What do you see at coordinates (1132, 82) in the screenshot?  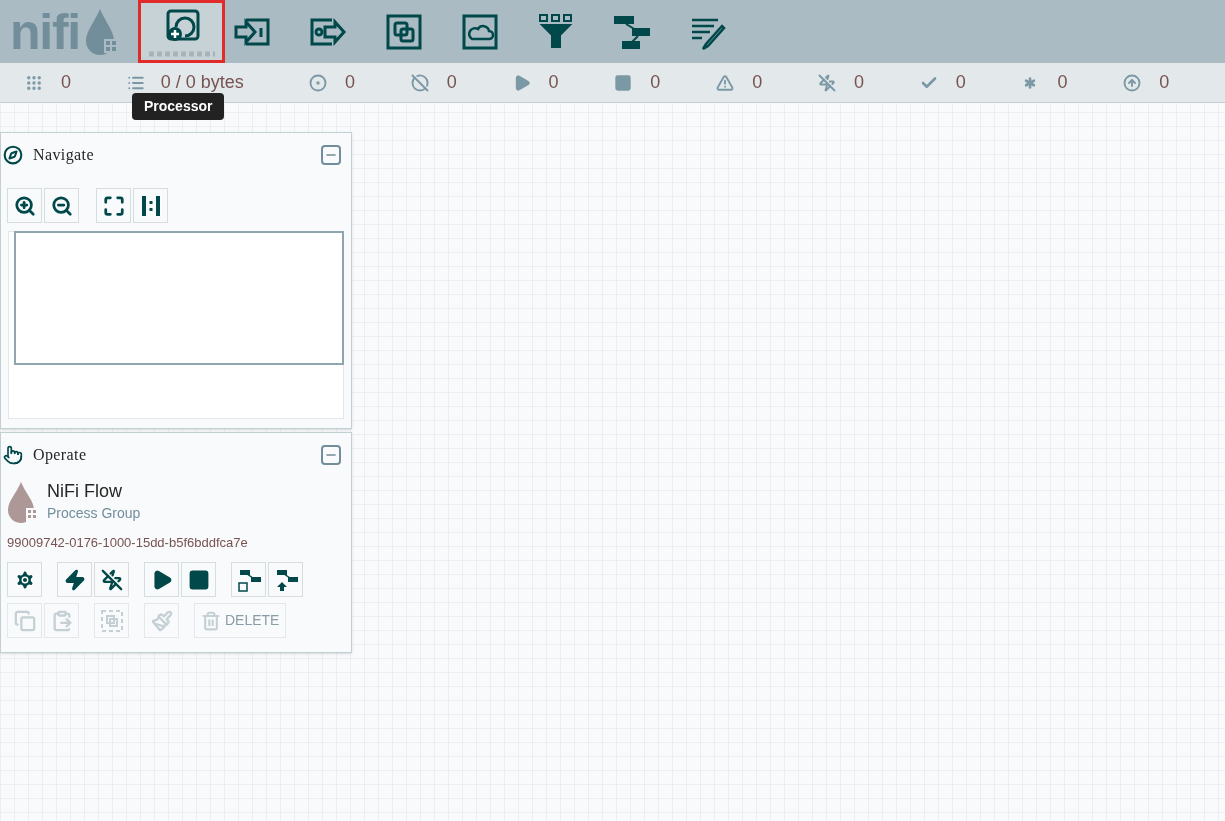 I see `arrow-up-circle-icon` at bounding box center [1132, 82].